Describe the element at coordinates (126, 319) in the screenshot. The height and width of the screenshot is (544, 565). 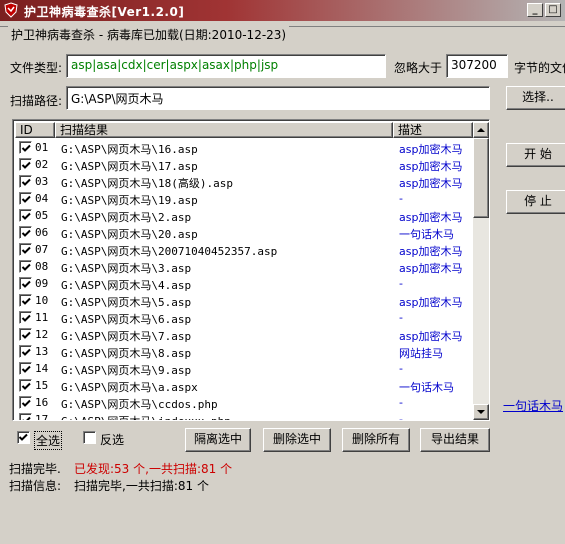
I see `row-path: G:\ASP\网页木马\6.asp` at that location.